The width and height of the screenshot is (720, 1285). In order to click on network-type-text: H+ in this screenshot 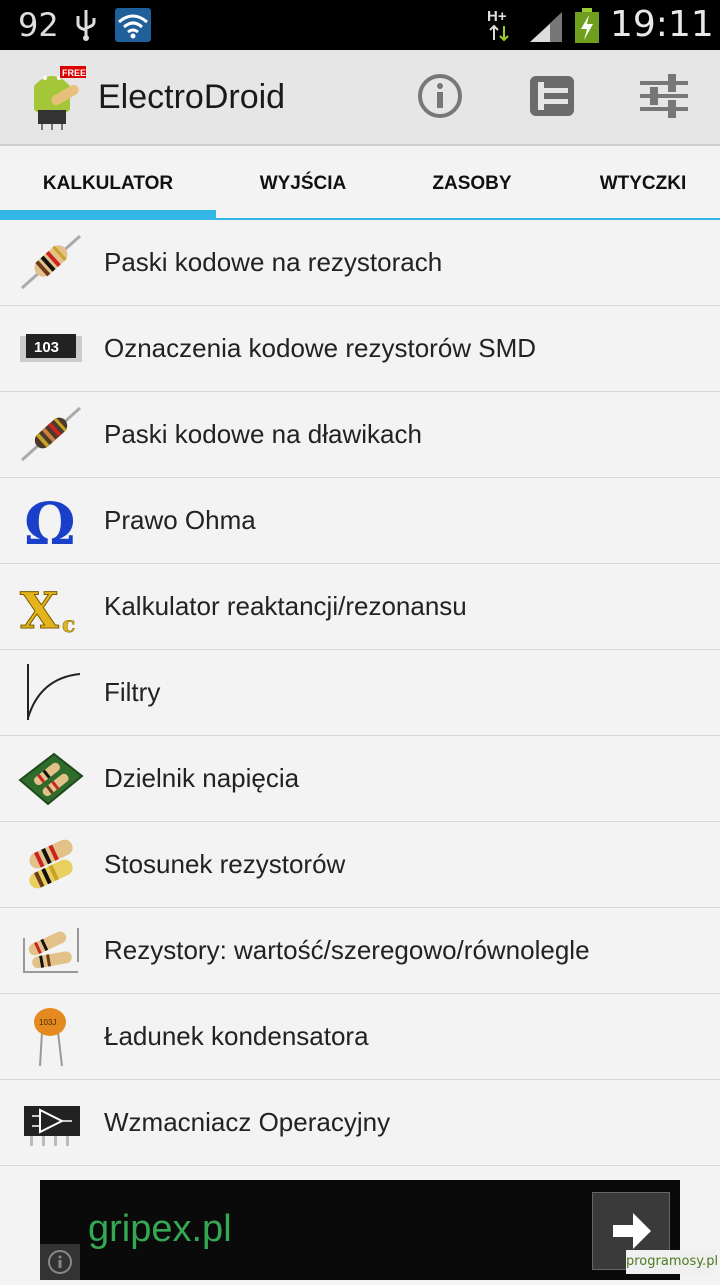, I will do `click(497, 16)`.